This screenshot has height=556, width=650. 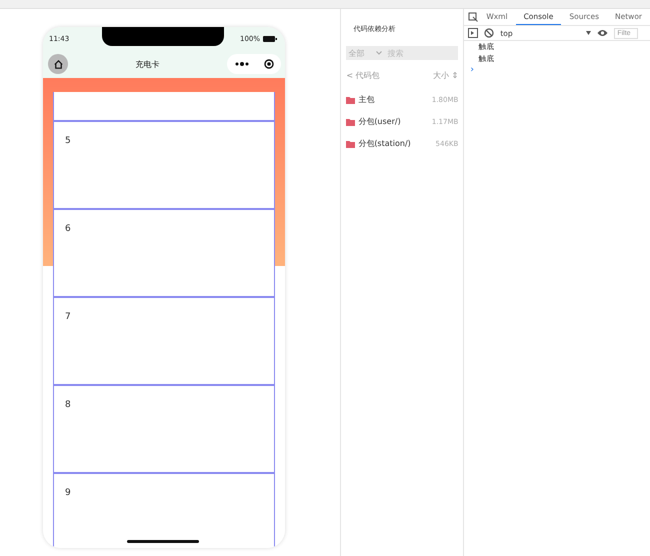 I want to click on card-number: 9, so click(x=68, y=493).